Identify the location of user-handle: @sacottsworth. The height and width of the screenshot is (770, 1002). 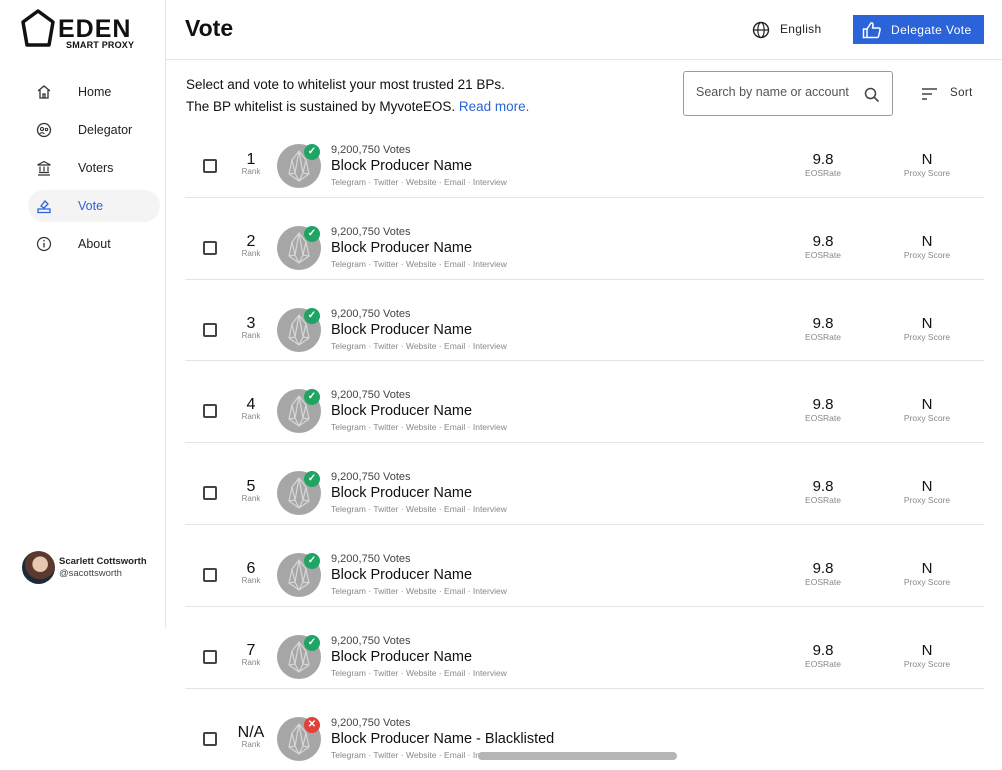
(90, 573).